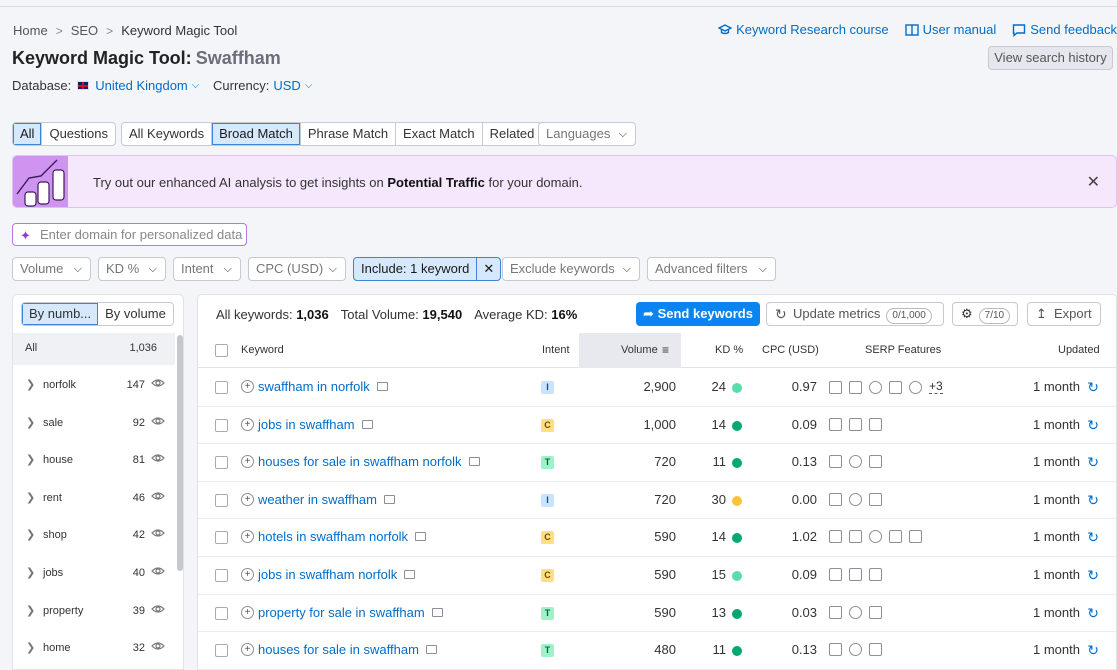  I want to click on group-item: ❯ norfolk 147, so click(94, 385).